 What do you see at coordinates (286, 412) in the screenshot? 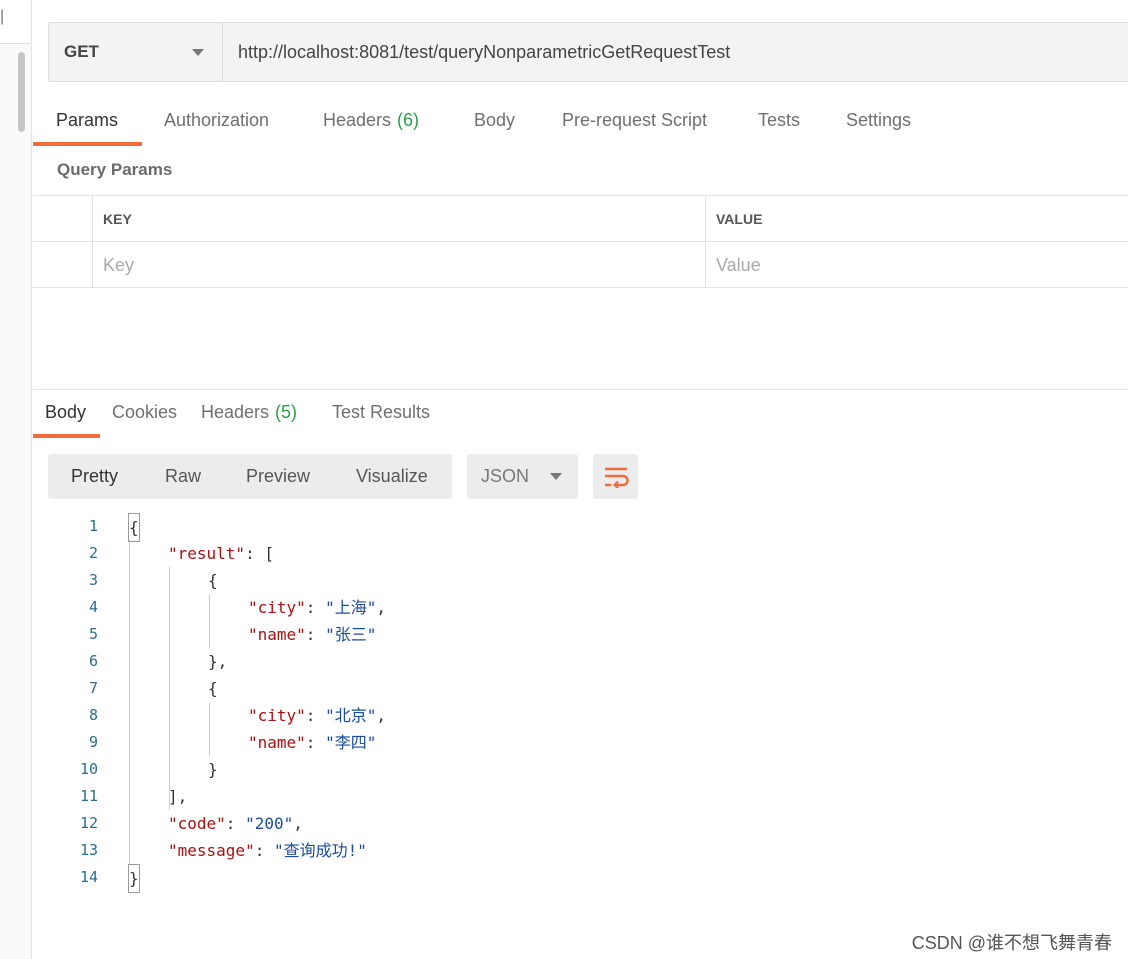
I see `tab-count-badge: (5)` at bounding box center [286, 412].